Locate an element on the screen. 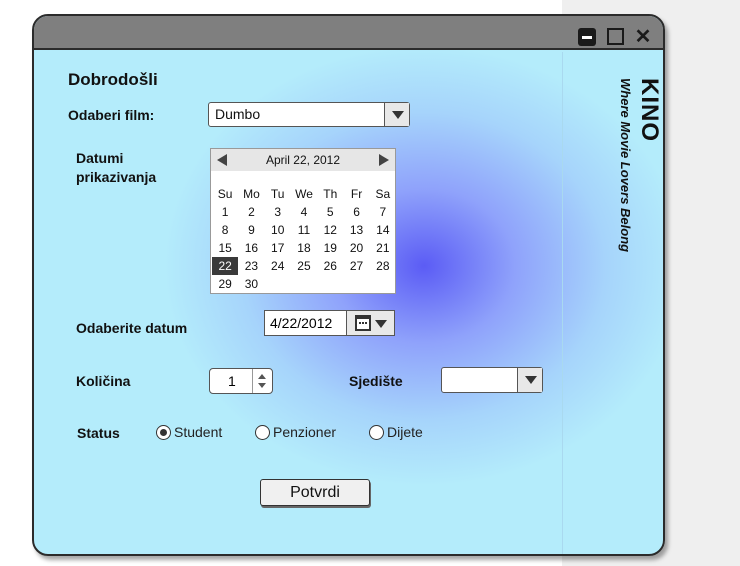 Image resolution: width=740 pixels, height=566 pixels. calendar-weekday: Th is located at coordinates (330, 194).